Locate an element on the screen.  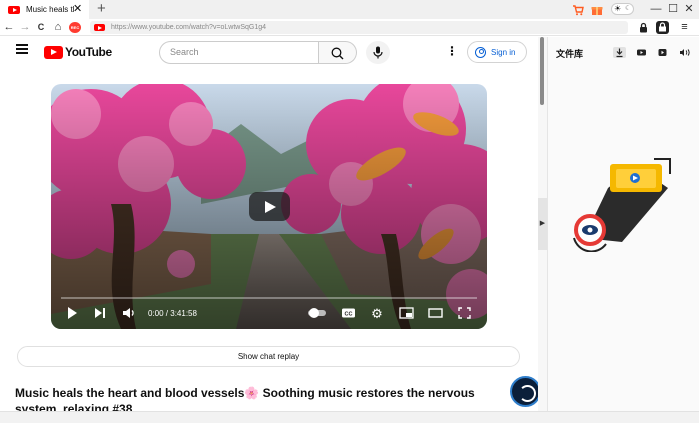
volume-icon is located at coordinates (129, 313).